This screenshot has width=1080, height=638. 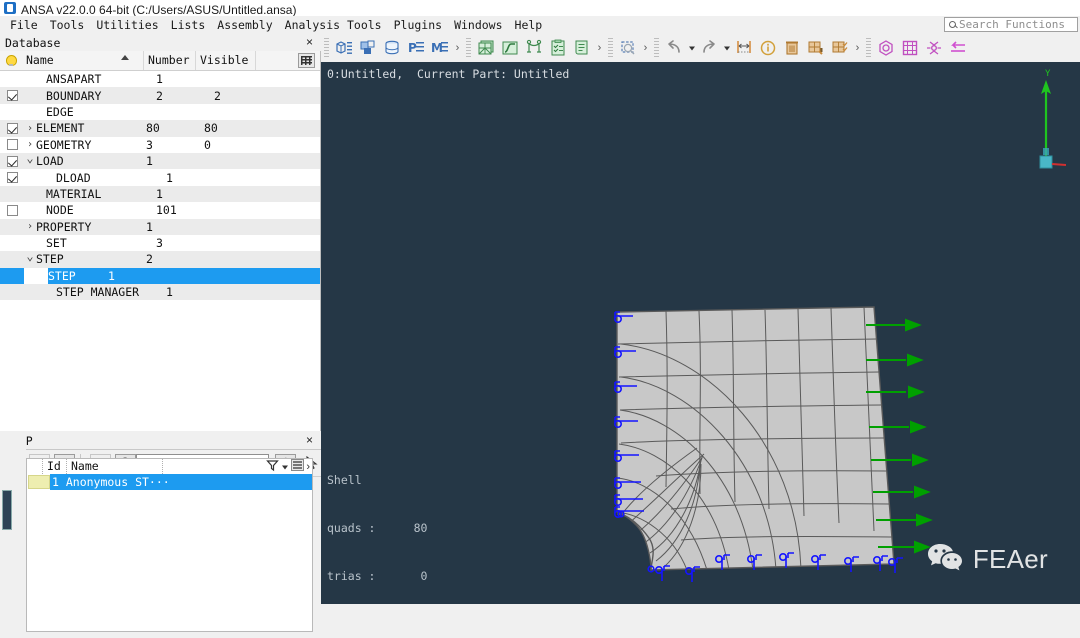 I want to click on menu-lists: Lists, so click(x=188, y=25).